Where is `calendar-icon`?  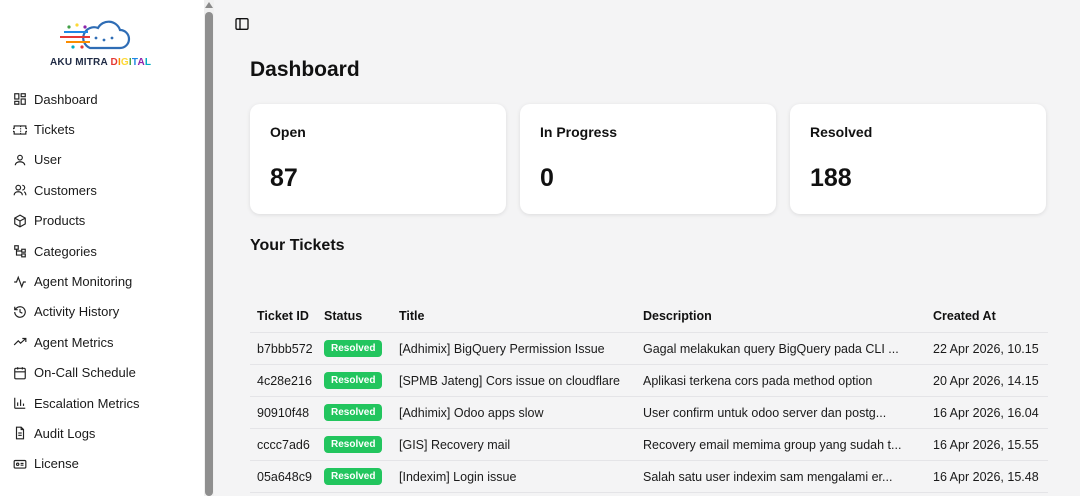
calendar-icon is located at coordinates (20, 373).